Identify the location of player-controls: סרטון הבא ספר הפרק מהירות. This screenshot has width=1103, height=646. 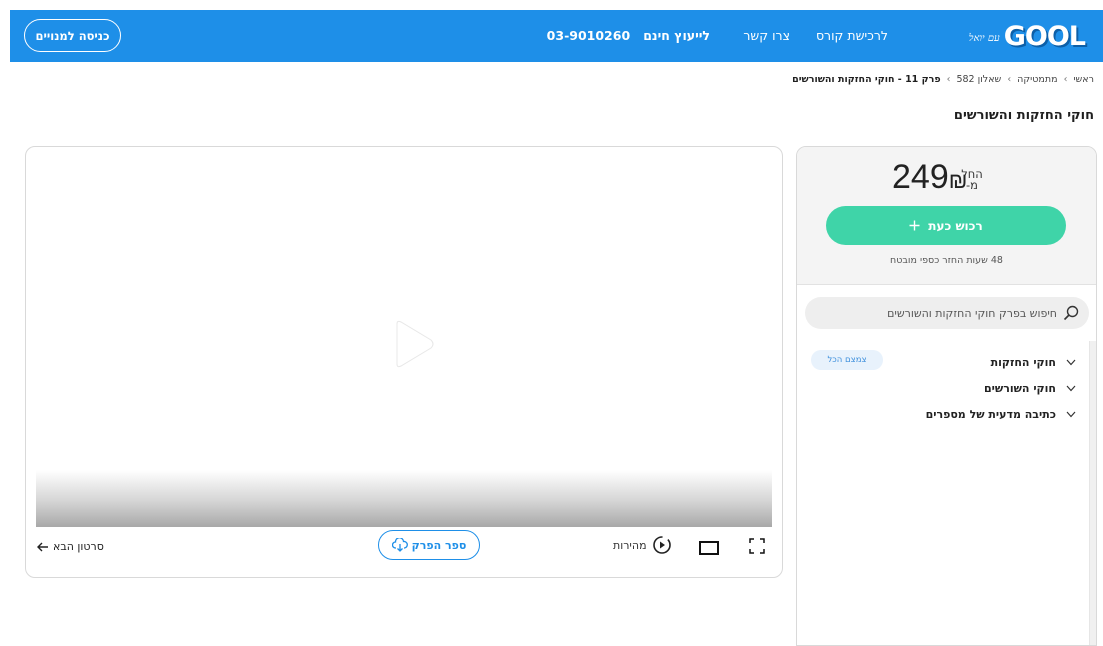
(404, 552).